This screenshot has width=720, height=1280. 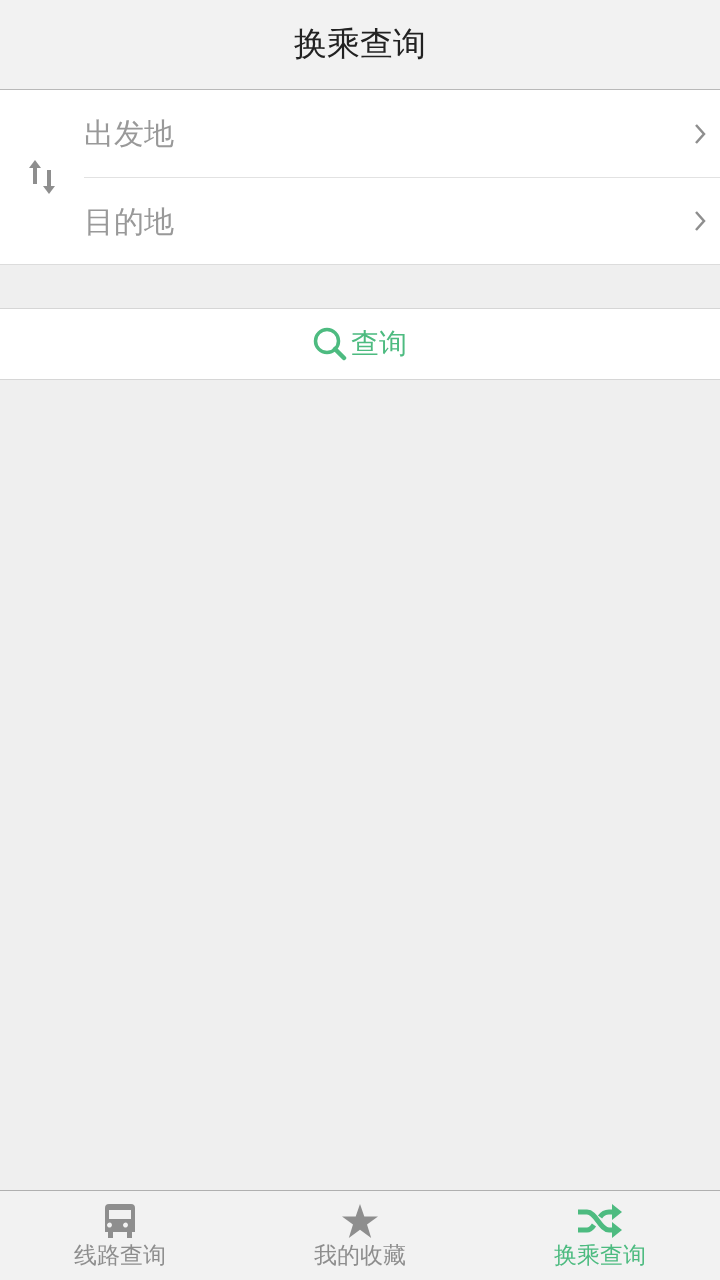 I want to click on search-icon, so click(x=330, y=344).